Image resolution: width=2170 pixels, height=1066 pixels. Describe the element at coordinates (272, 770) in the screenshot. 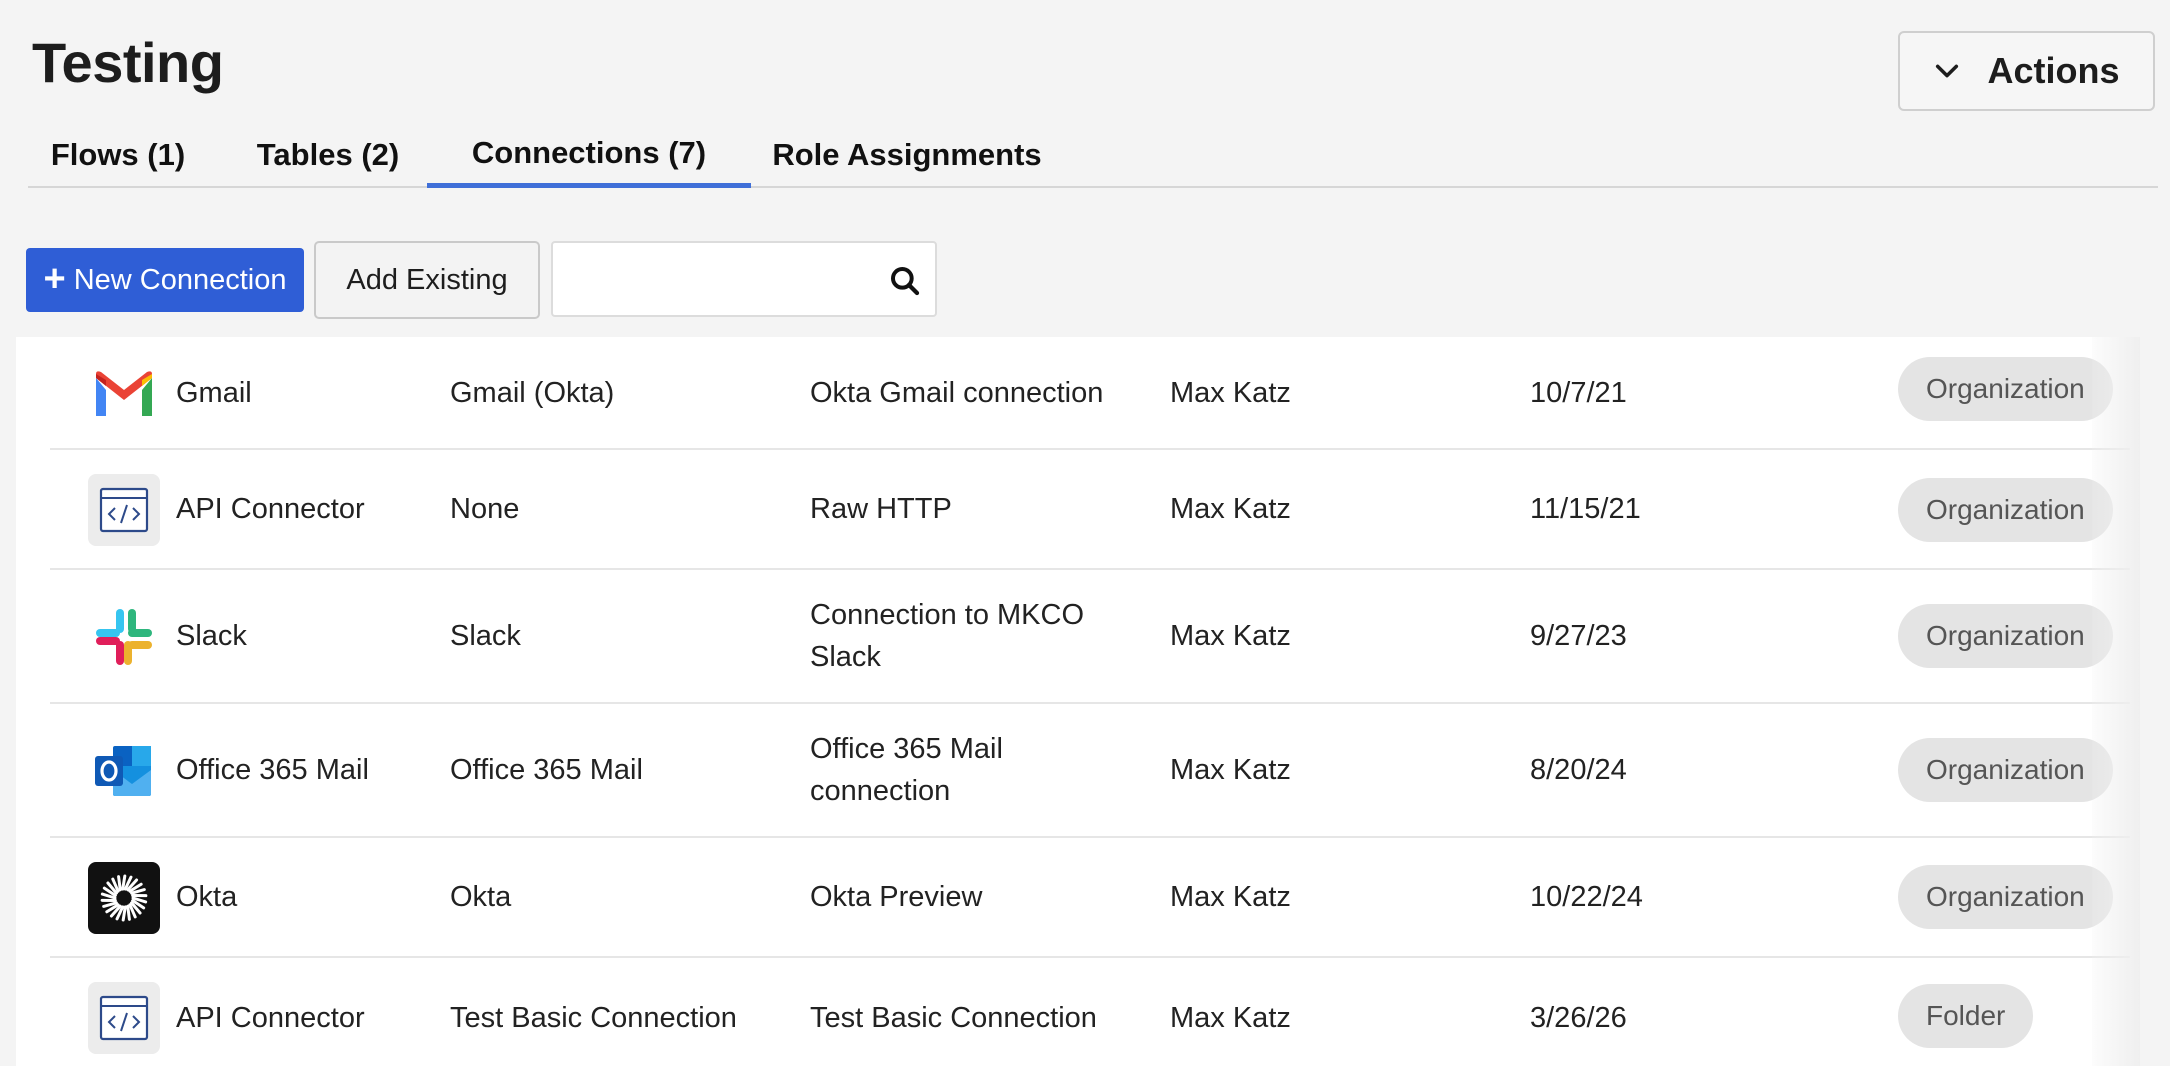

I see `app-name: Office 365 Mail` at that location.